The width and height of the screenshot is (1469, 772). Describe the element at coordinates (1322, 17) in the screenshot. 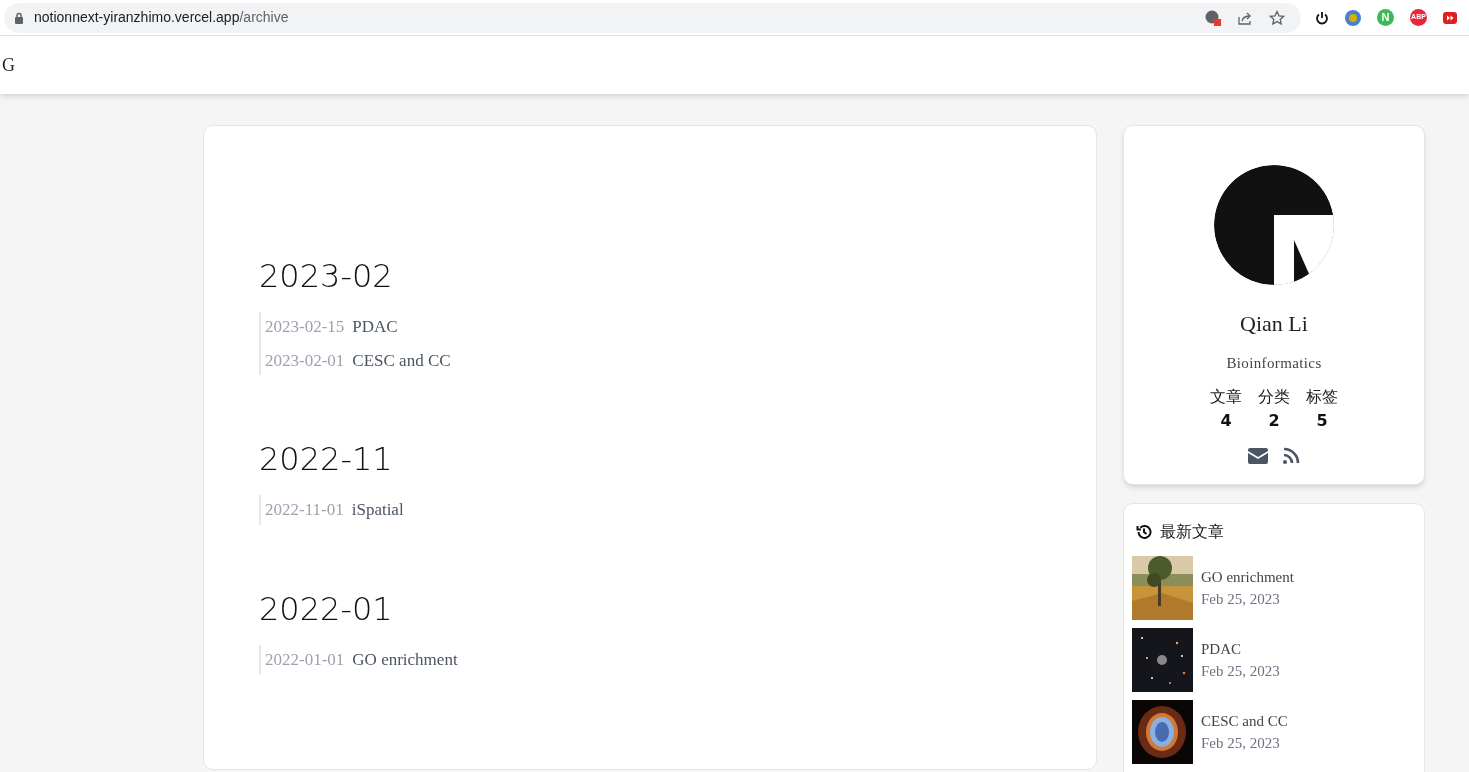

I see `power-icon` at that location.